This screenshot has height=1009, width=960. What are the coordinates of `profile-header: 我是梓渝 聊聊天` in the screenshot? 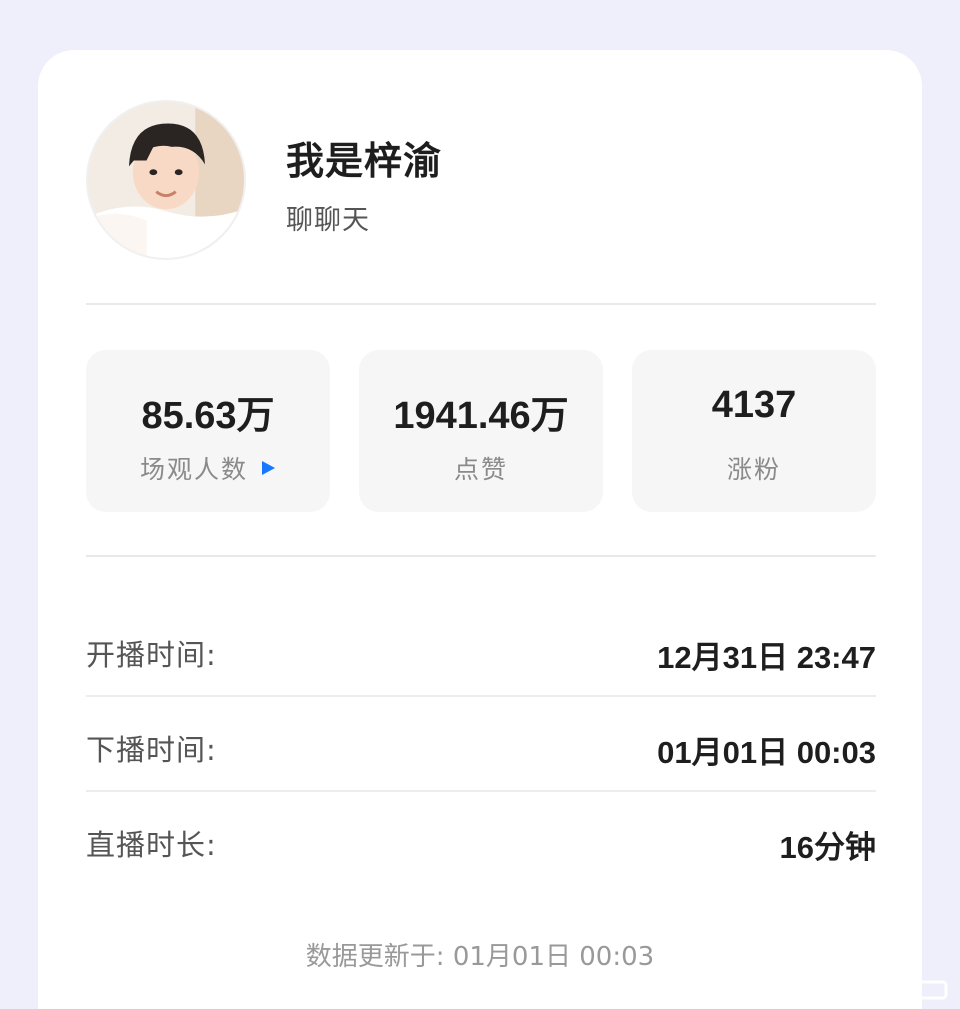 It's located at (481, 180).